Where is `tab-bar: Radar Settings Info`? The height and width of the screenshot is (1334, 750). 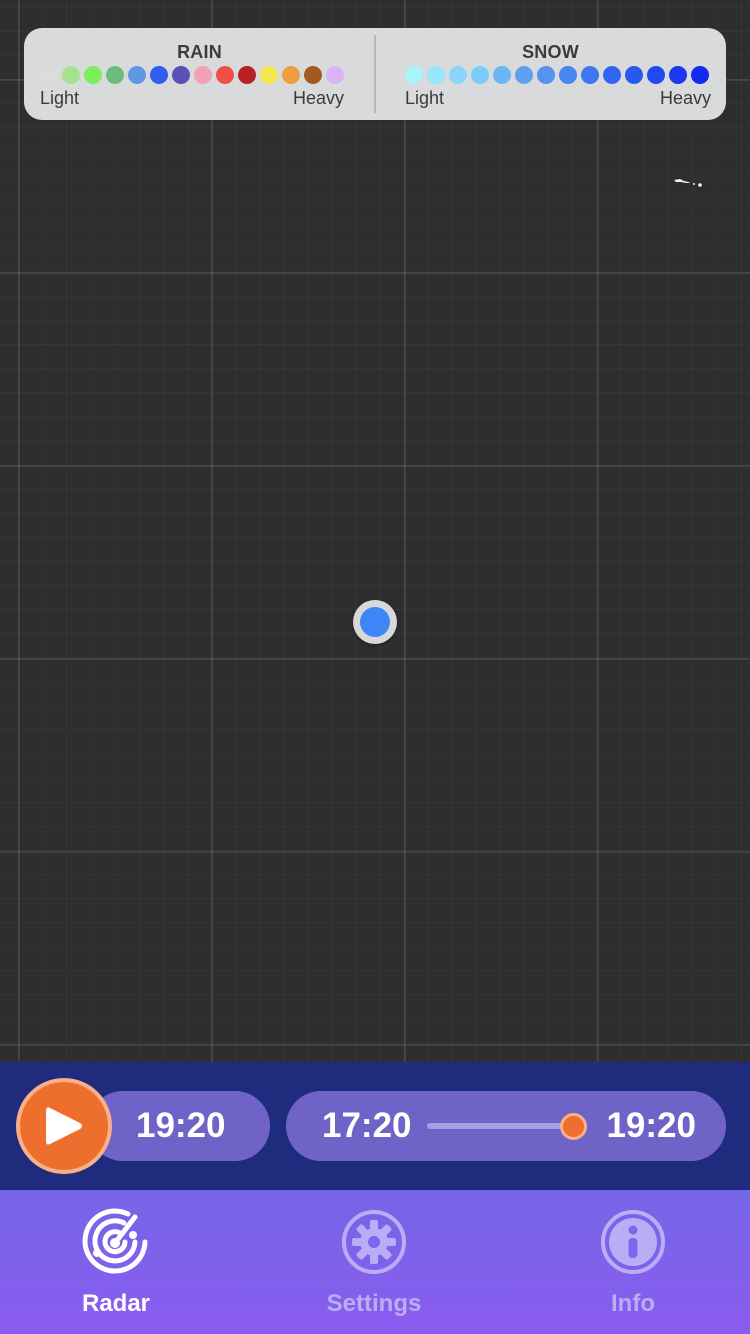 tab-bar: Radar Settings Info is located at coordinates (375, 1262).